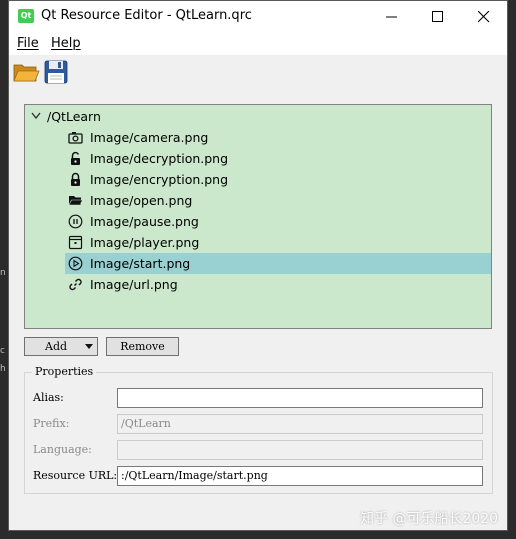 The height and width of the screenshot is (539, 516). Describe the element at coordinates (64, 371) in the screenshot. I see `properties-title: Properties` at that location.